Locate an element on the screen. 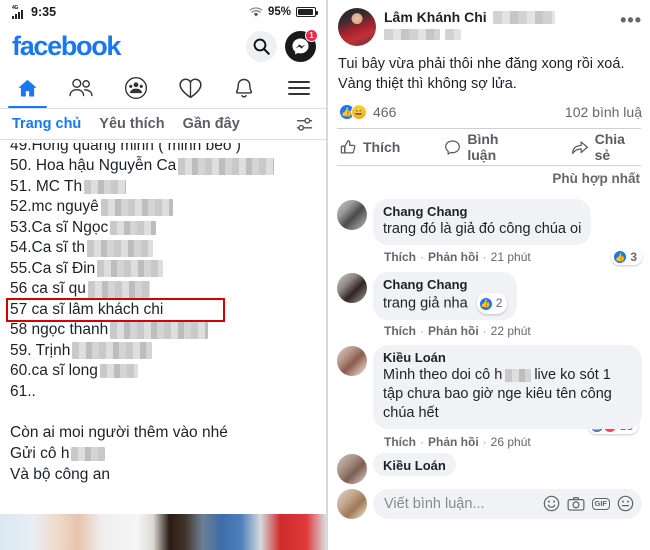 The image size is (650, 550). comment-reaction-count: 2 is located at coordinates (499, 303).